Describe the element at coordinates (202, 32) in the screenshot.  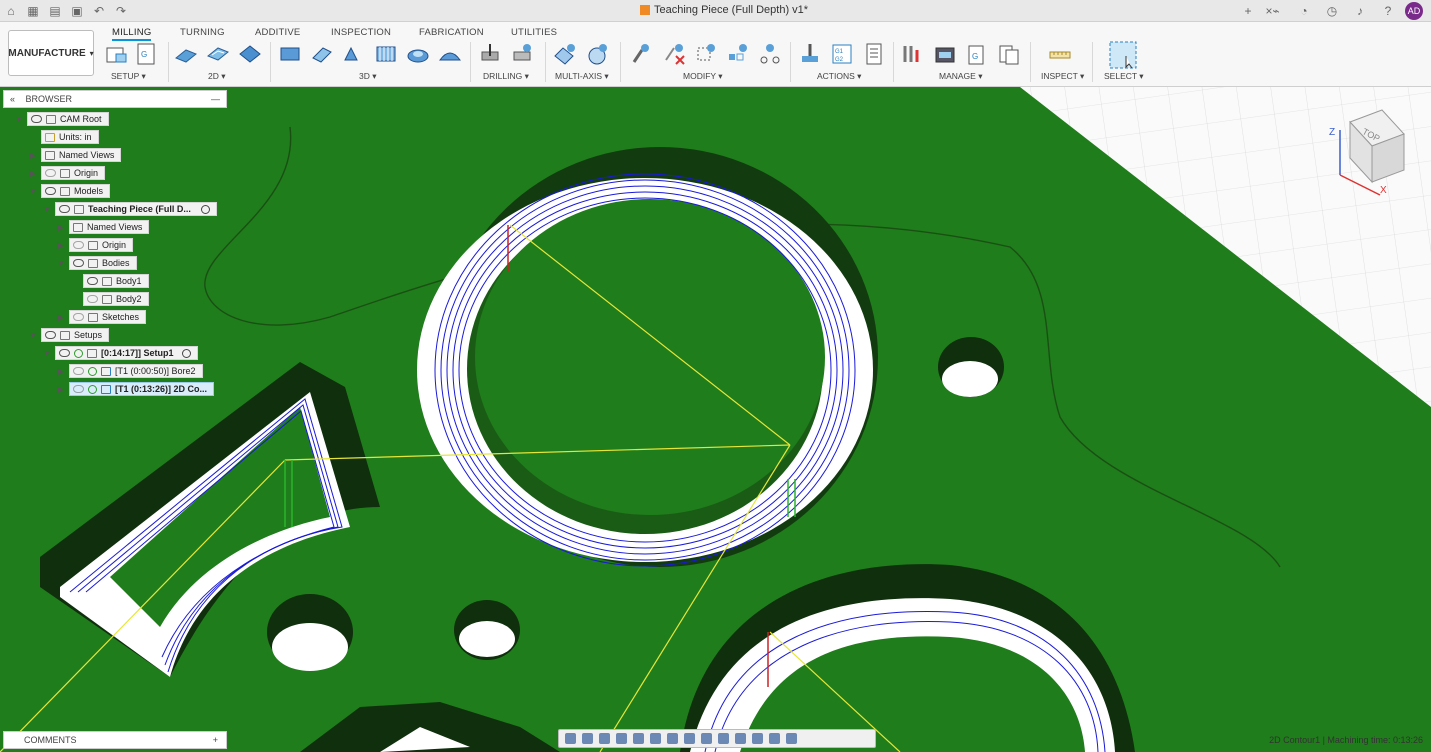
I see `tab-turning: TURNING` at that location.